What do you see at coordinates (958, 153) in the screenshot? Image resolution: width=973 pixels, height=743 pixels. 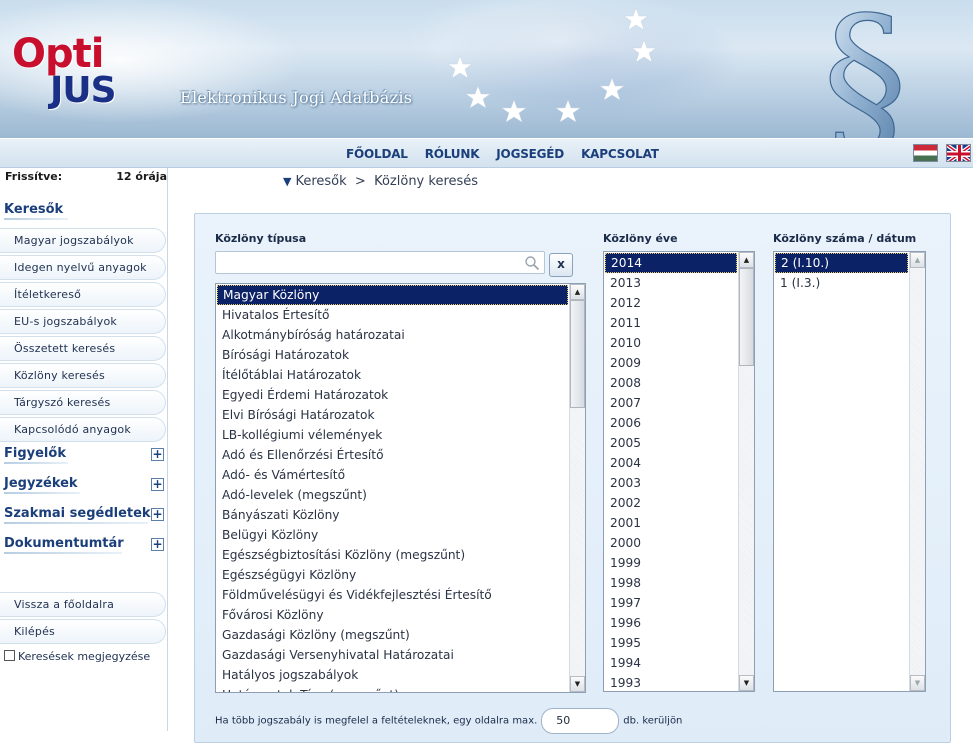 I see `uk-flag-icon` at bounding box center [958, 153].